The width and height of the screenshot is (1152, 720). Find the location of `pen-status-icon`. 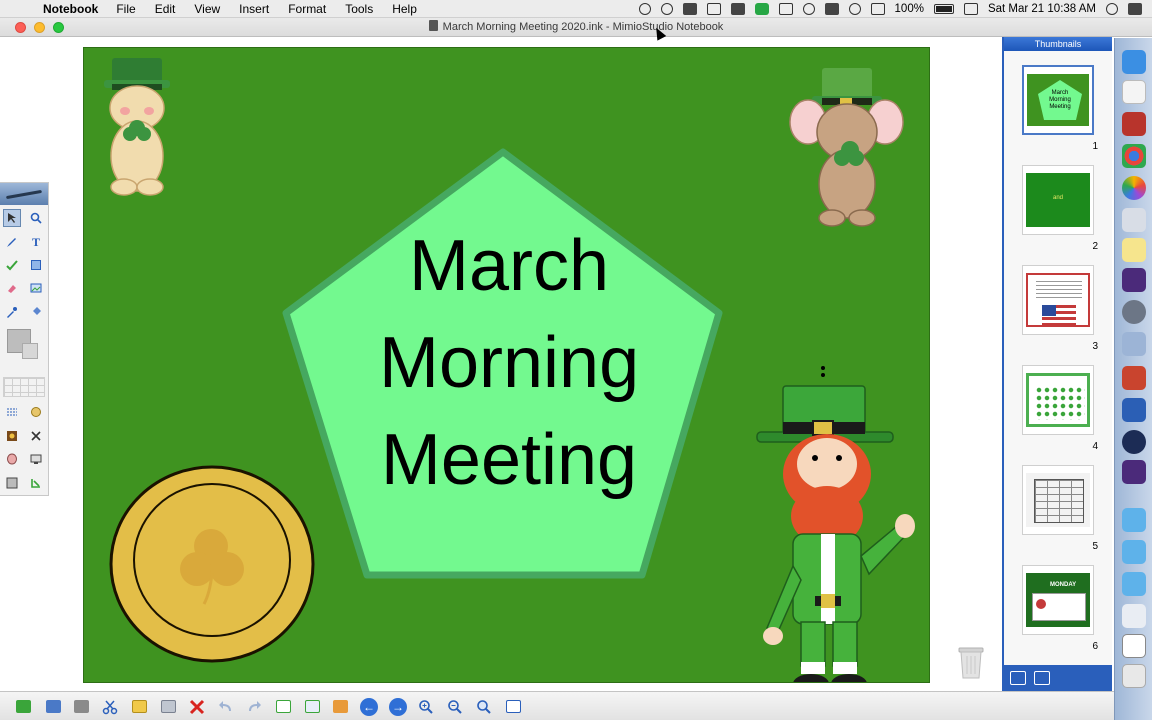

pen-status-icon is located at coordinates (689, 9).